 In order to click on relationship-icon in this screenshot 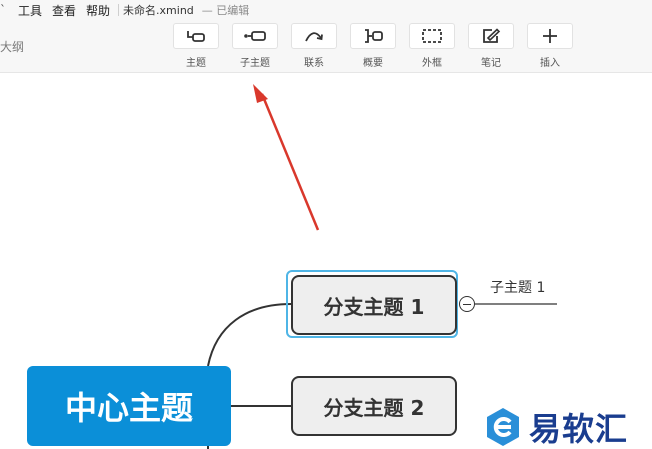, I will do `click(314, 37)`.